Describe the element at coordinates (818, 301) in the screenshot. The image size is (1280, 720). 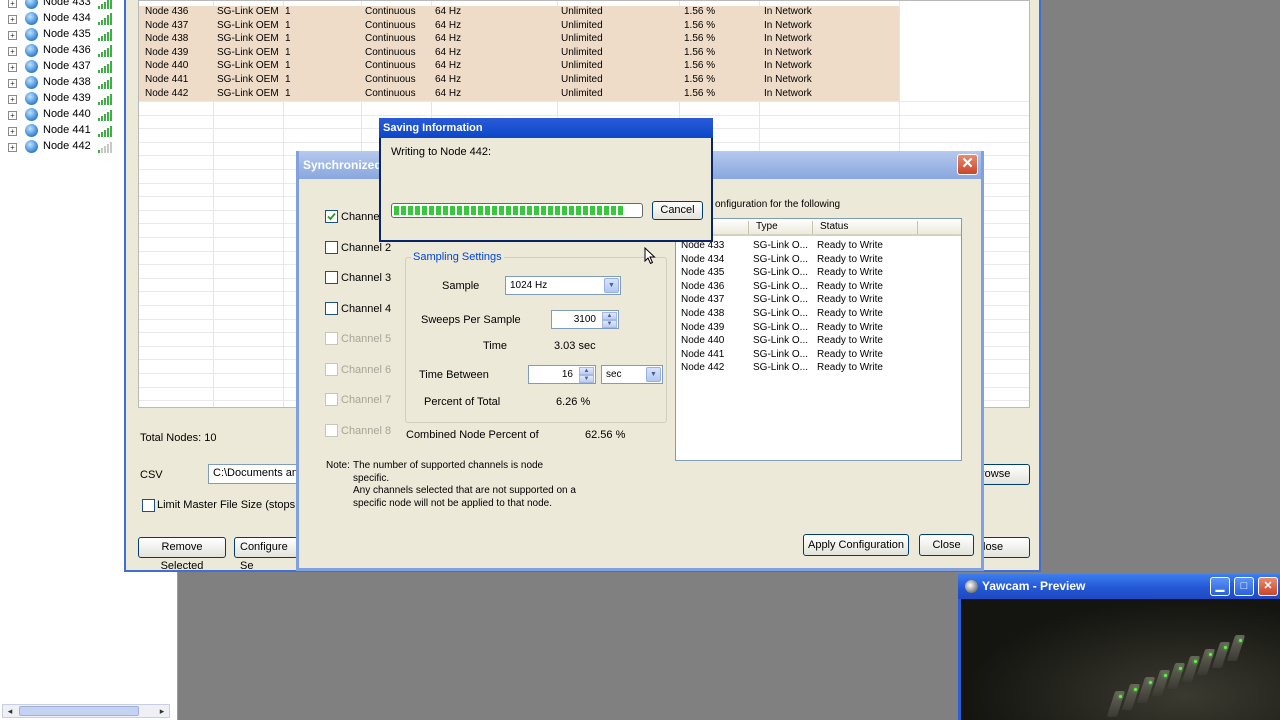
I see `list-item: Node 437 SG-Link O... Ready to Write` at that location.